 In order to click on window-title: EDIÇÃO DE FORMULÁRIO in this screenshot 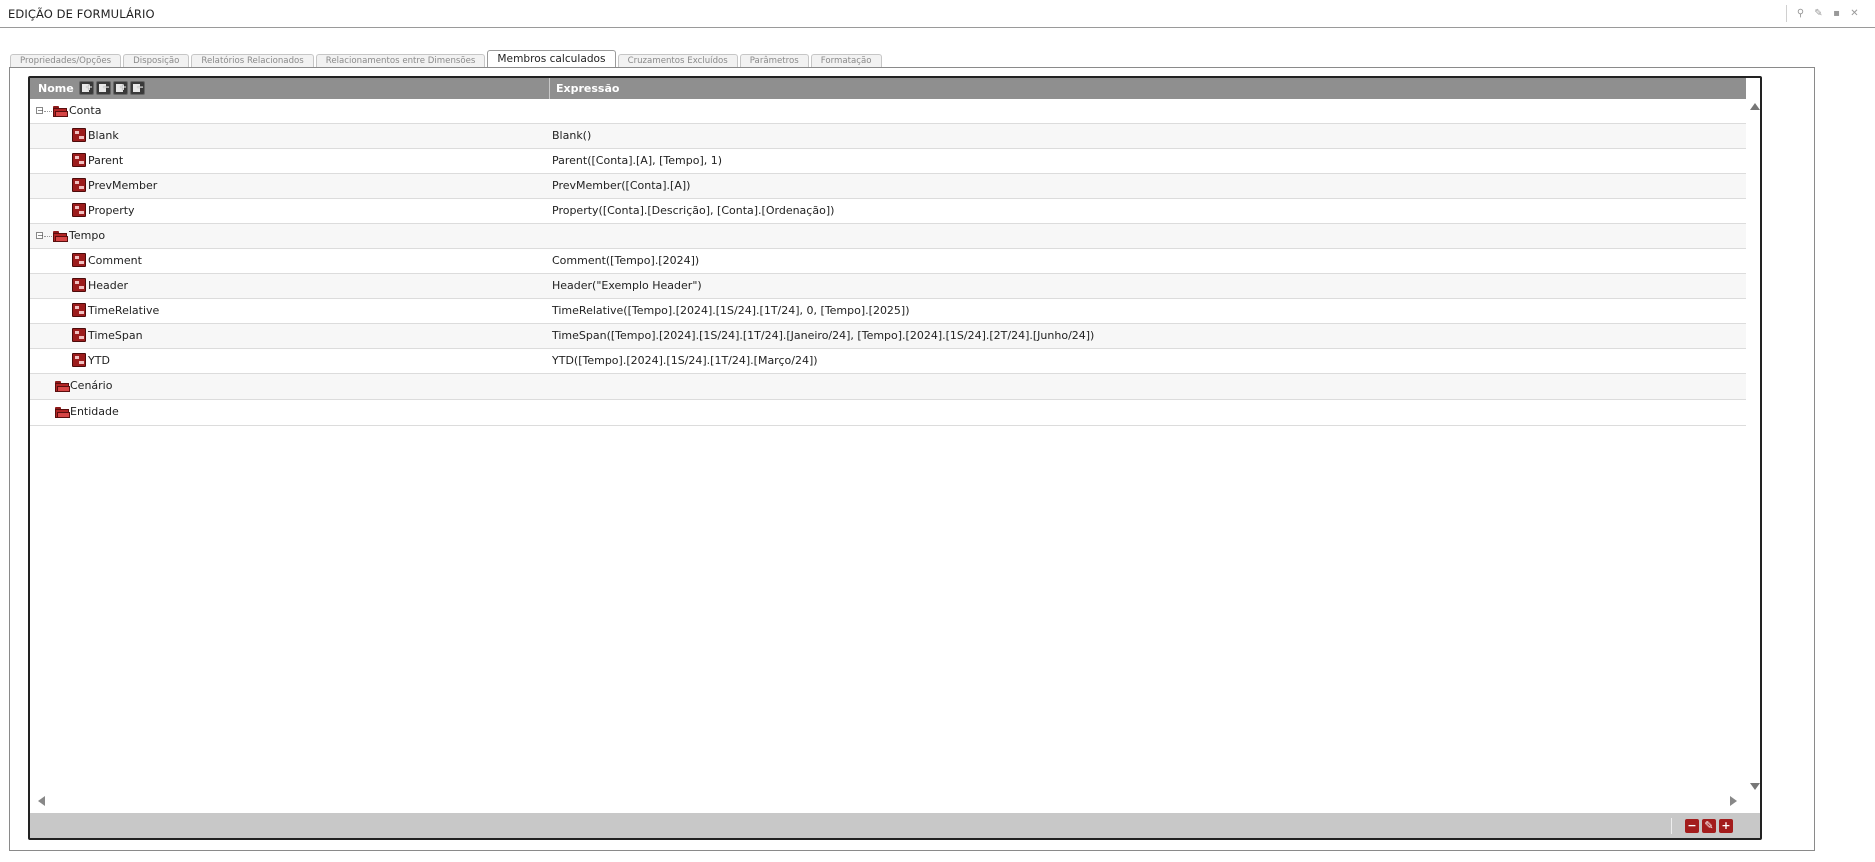, I will do `click(81, 14)`.